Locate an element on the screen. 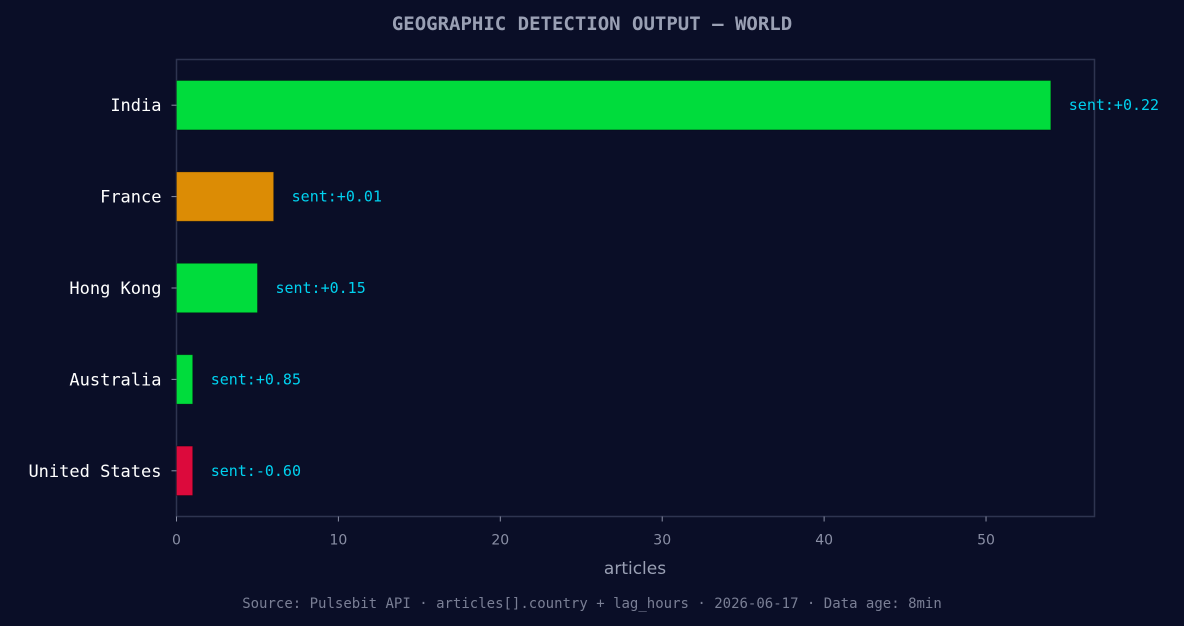 The width and height of the screenshot is (1184, 626). category-label: France is located at coordinates (130, 198).